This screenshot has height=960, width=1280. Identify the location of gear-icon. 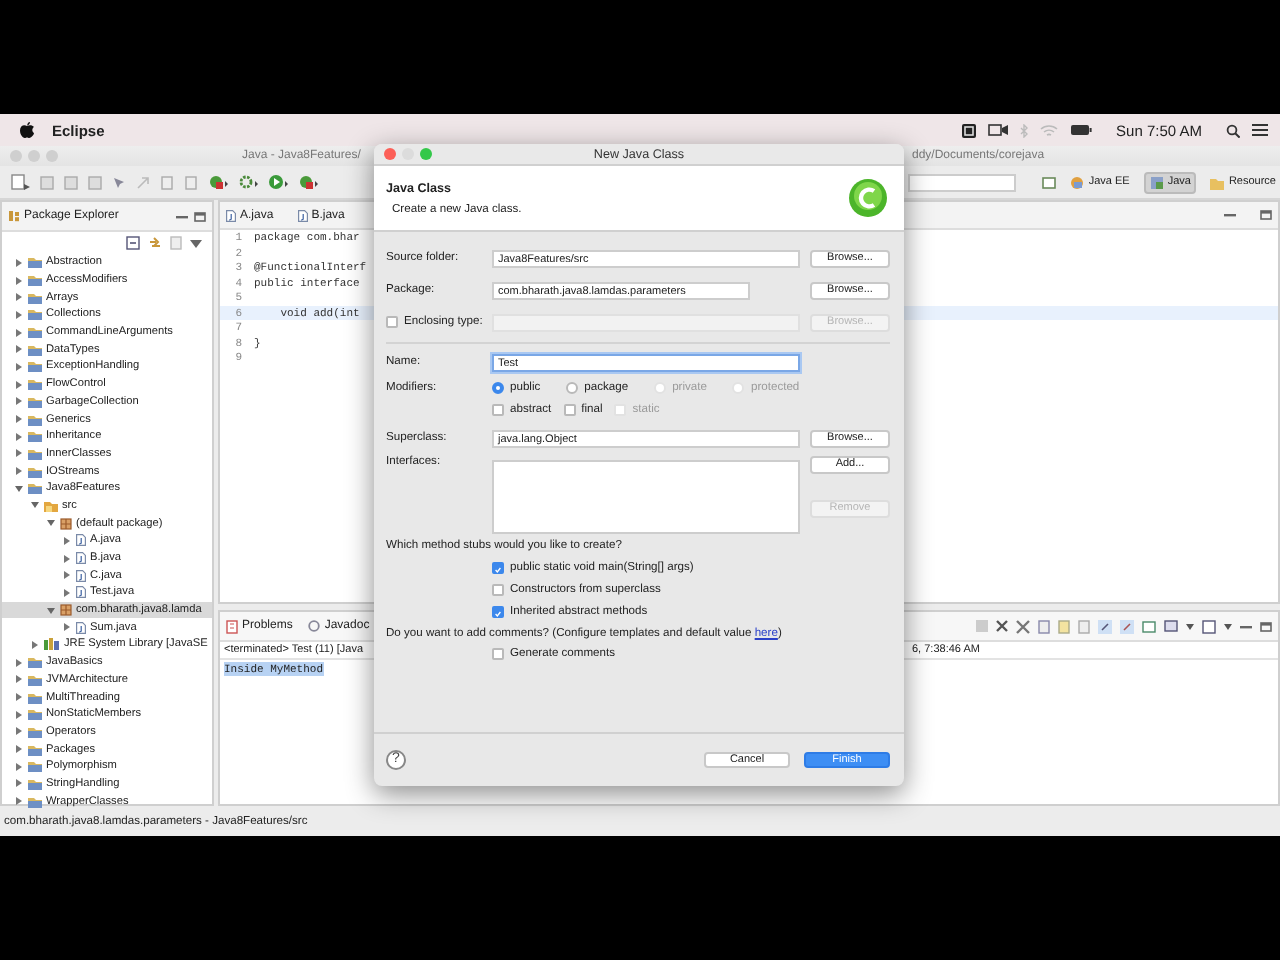
(248, 182).